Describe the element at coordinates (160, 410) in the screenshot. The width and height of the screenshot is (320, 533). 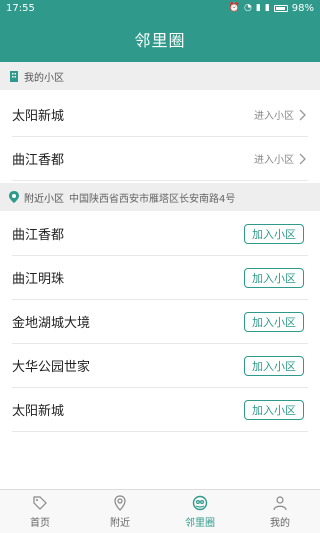
I see `nearby-community-item: 太阳新城 加入小区` at that location.